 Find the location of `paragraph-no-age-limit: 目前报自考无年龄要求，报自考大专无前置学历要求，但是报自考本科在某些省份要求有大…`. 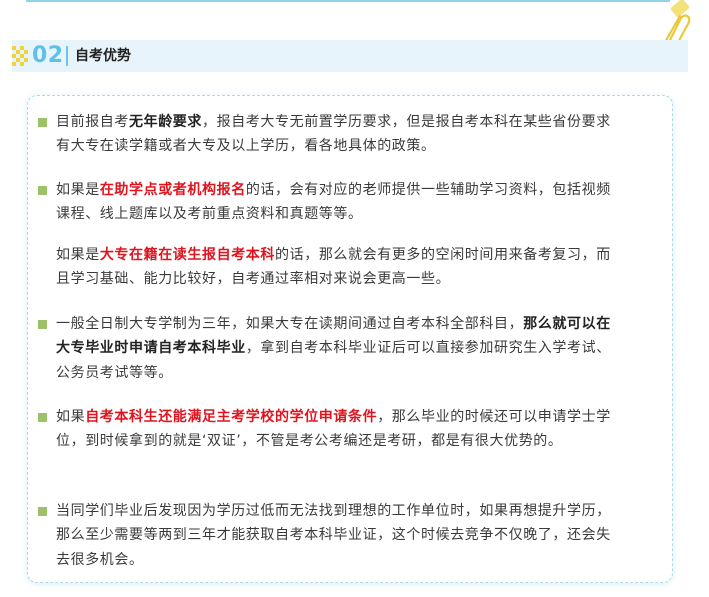

paragraph-no-age-limit: 目前报自考无年龄要求，报自考大专无前置学历要求，但是报自考本科在某些省份要求有大… is located at coordinates (336, 134).